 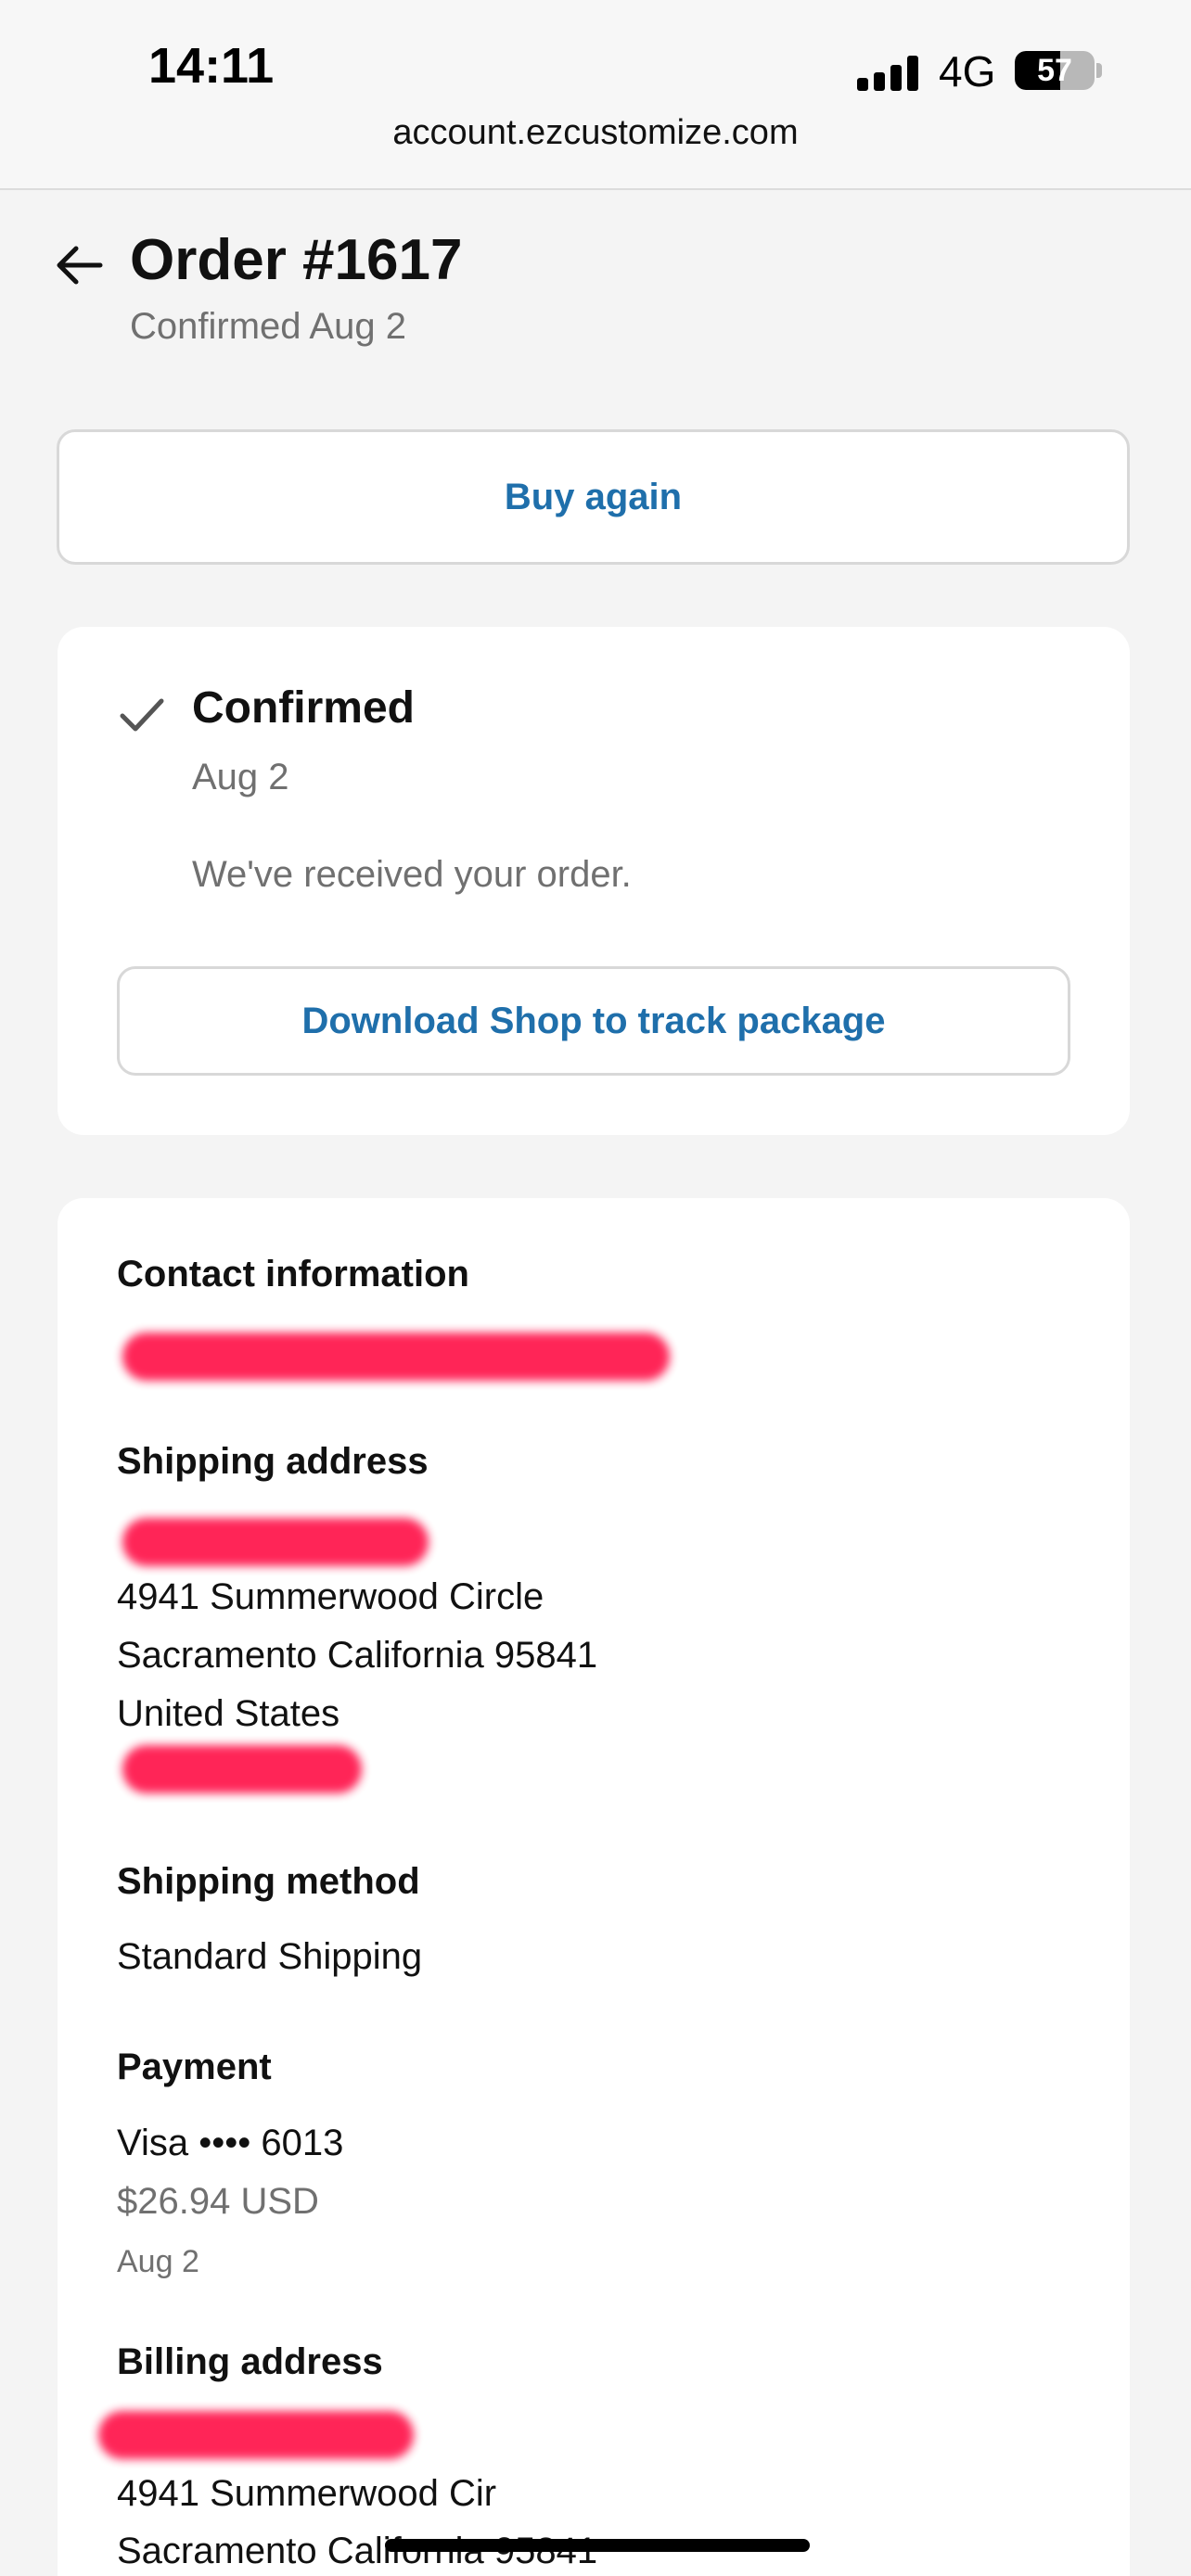 I want to click on buy-again-button: Buy again, so click(x=593, y=497).